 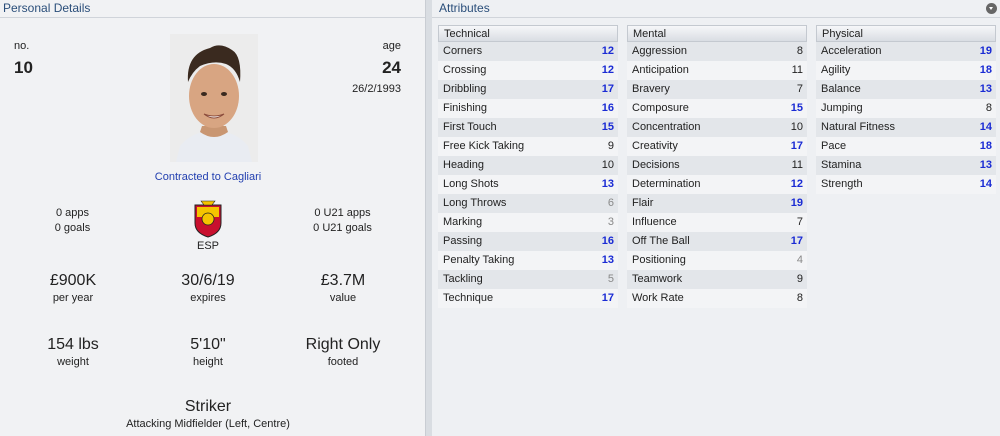 What do you see at coordinates (906, 184) in the screenshot?
I see `attribute-row: Strength 14` at bounding box center [906, 184].